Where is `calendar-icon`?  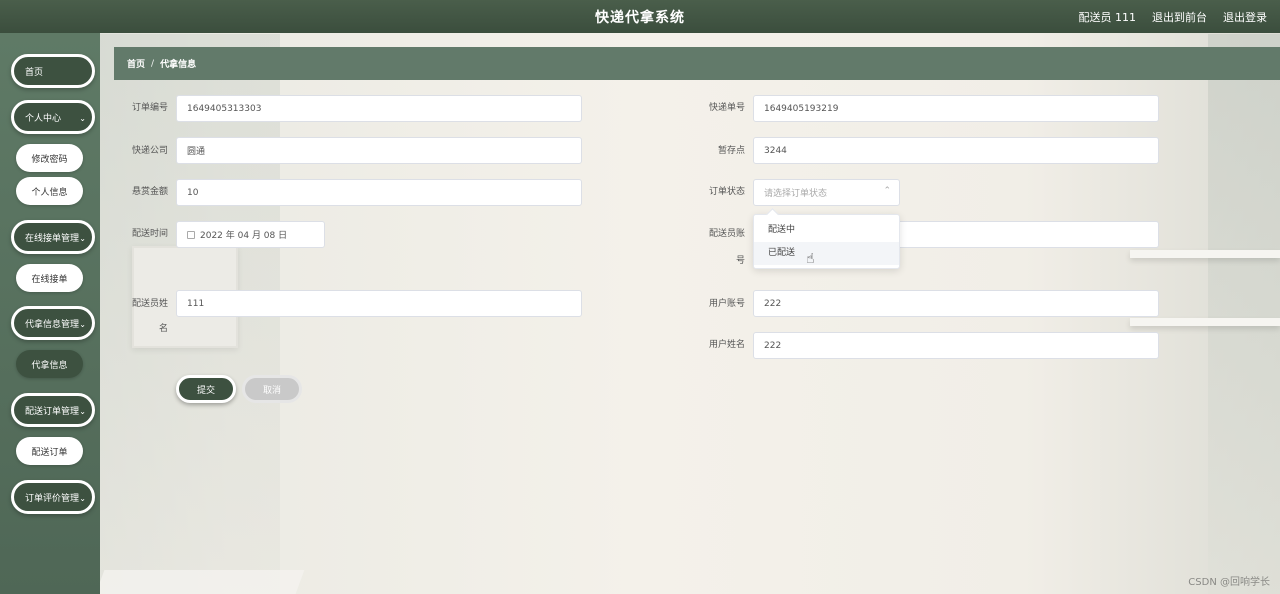 calendar-icon is located at coordinates (191, 234).